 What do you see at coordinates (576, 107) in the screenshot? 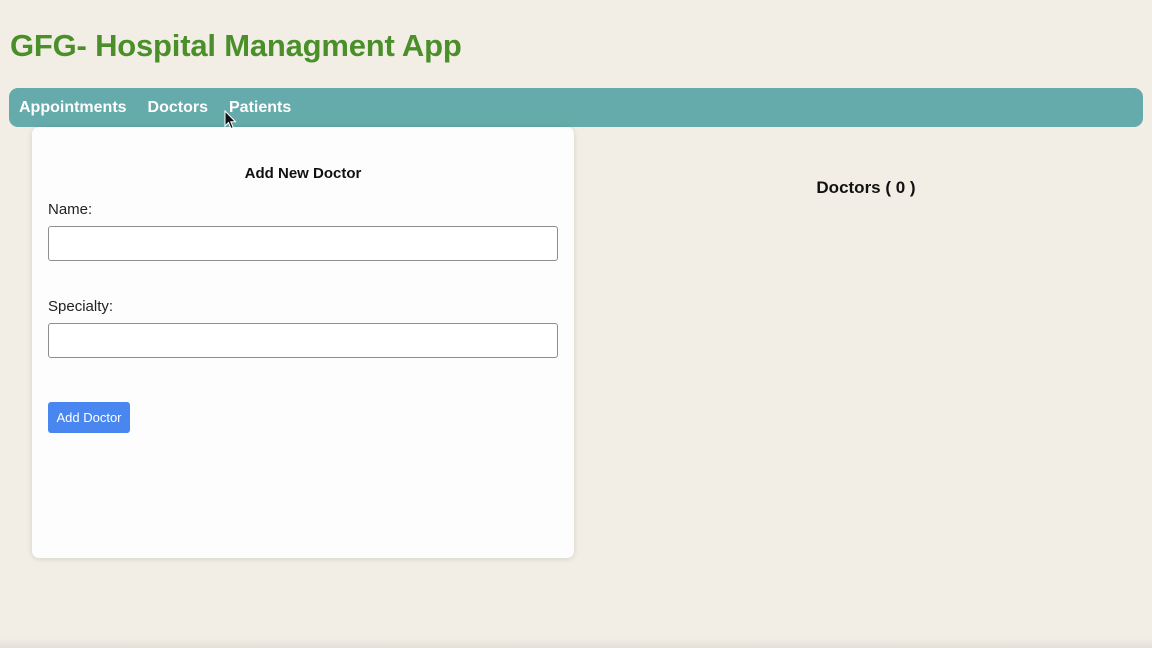
I see `navbar: Appointments Doctors Patients` at bounding box center [576, 107].